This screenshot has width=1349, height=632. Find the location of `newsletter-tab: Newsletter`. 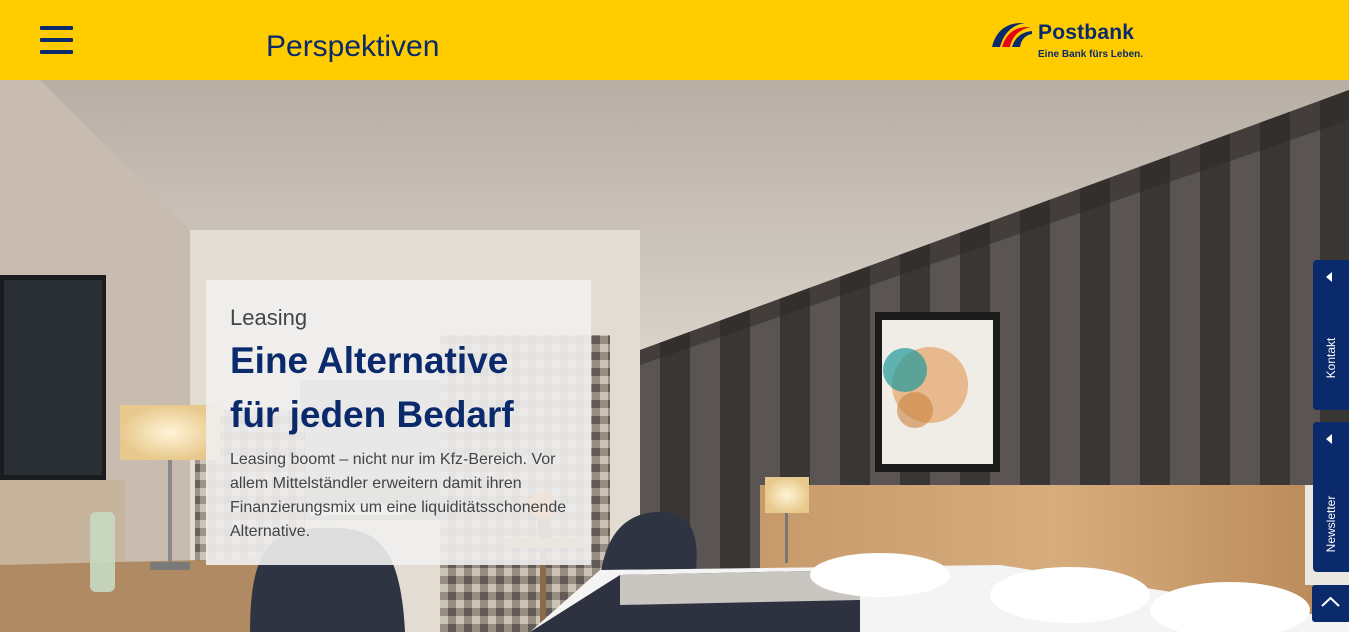

newsletter-tab: Newsletter is located at coordinates (1331, 497).